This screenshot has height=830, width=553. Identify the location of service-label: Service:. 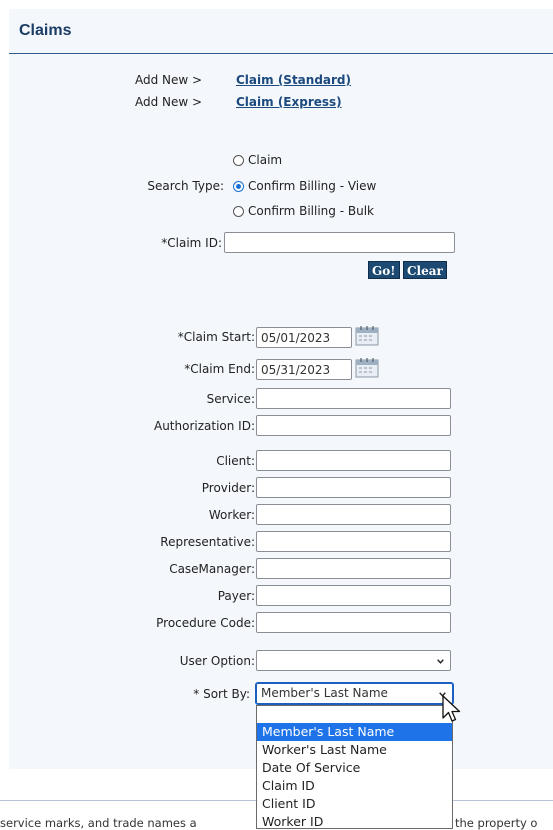
(230, 399).